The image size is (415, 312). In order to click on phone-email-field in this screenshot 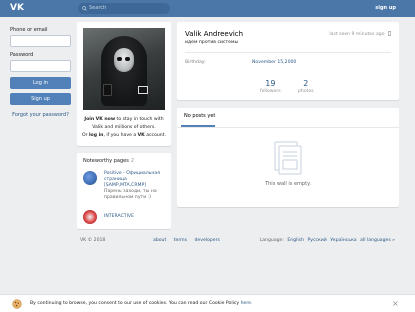, I will do `click(40, 41)`.